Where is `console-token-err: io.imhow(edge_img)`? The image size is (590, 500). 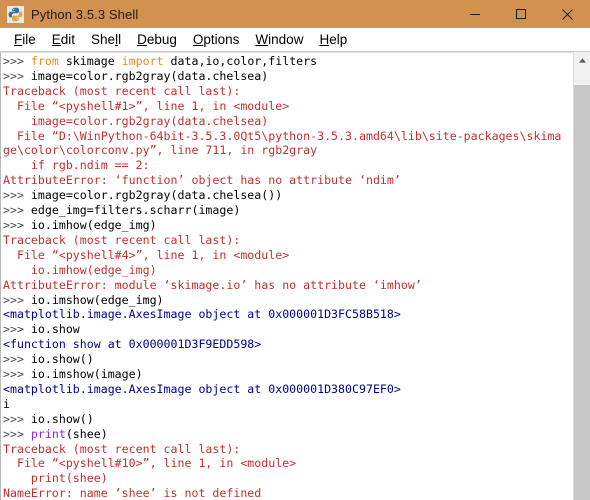
console-token-err: io.imhow(edge_img) is located at coordinates (80, 269).